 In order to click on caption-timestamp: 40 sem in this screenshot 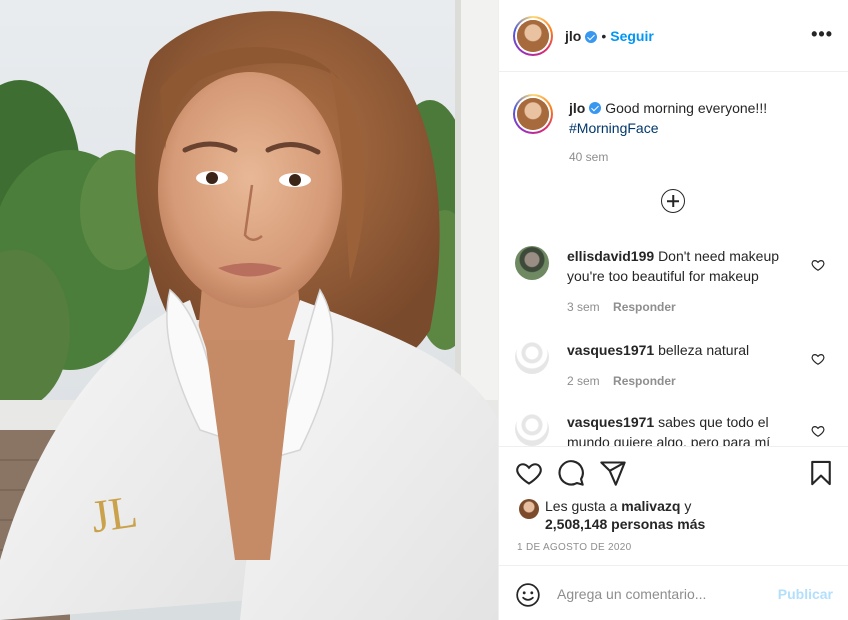, I will do `click(588, 157)`.